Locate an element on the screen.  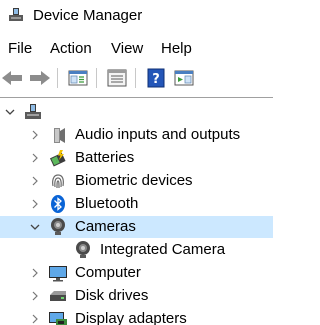
tree-node-label: Biometric devices is located at coordinates (134, 180).